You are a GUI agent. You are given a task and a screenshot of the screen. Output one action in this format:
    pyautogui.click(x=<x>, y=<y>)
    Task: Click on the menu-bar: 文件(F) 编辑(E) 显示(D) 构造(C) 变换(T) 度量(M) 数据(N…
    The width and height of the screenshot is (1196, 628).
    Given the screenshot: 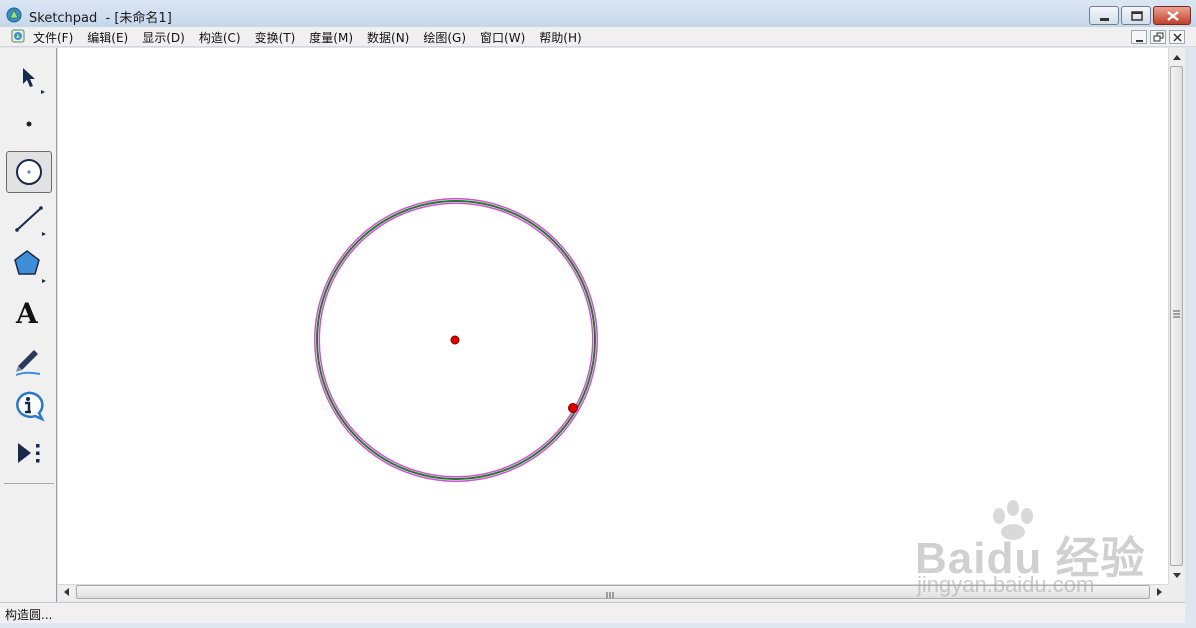 What is the action you would take?
    pyautogui.click(x=598, y=37)
    